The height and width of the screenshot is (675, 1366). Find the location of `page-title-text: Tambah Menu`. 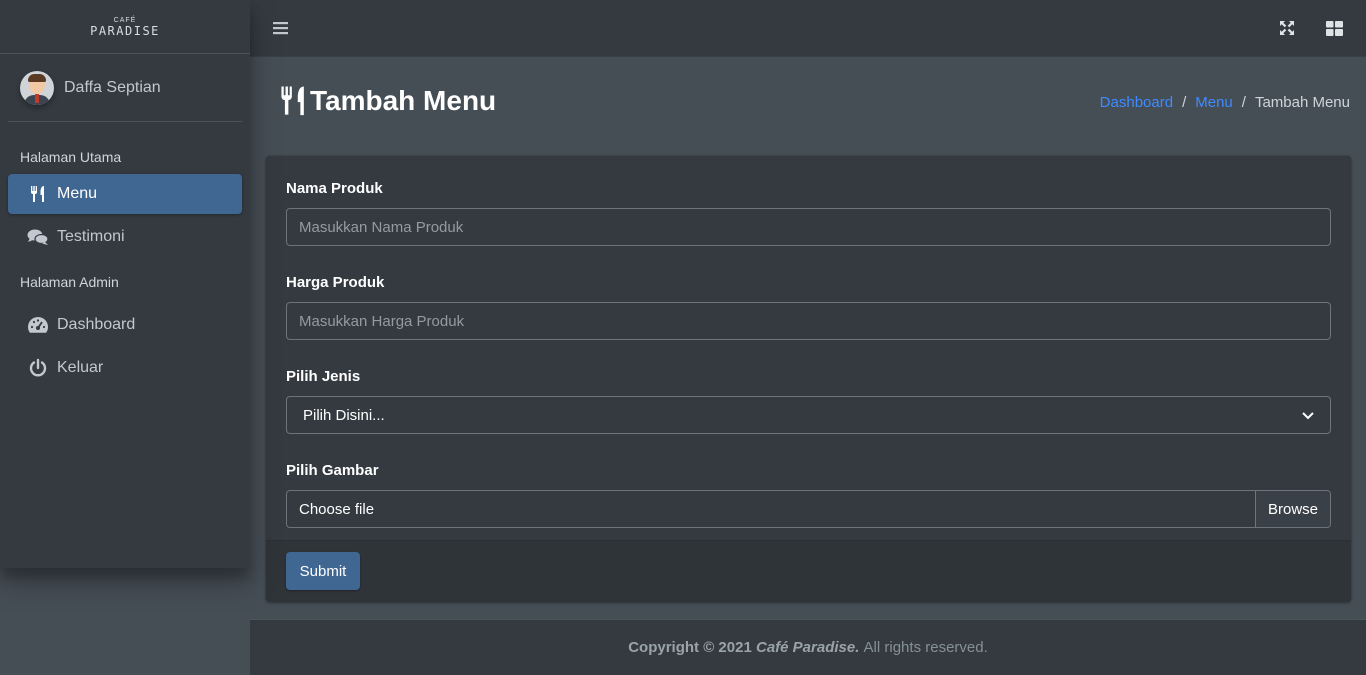

page-title-text: Tambah Menu is located at coordinates (403, 100).